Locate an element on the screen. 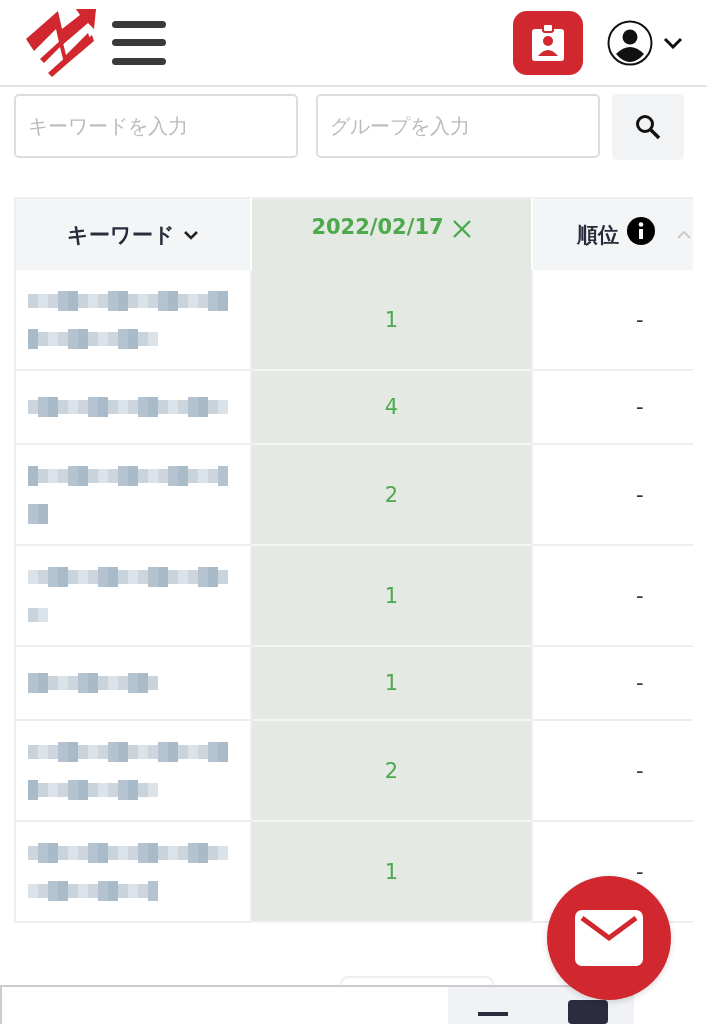 This screenshot has height=1024, width=707. info-icon is located at coordinates (641, 231).